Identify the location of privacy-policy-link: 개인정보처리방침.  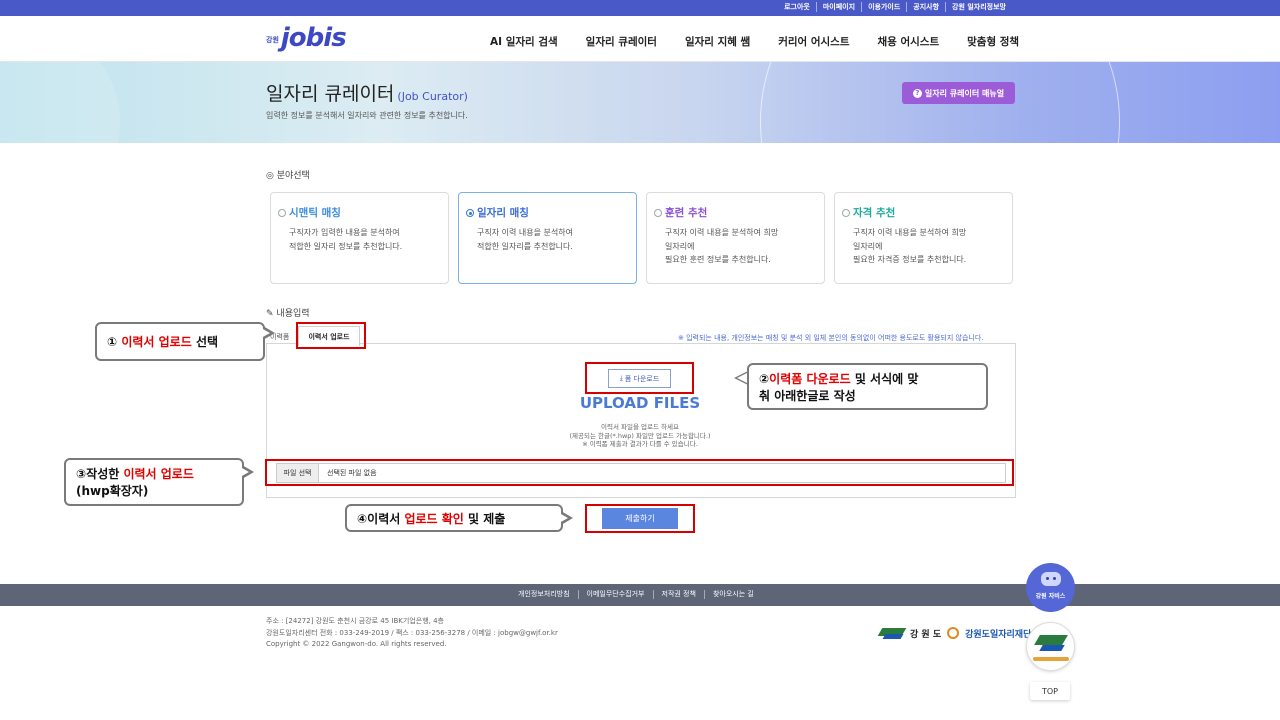
(544, 594).